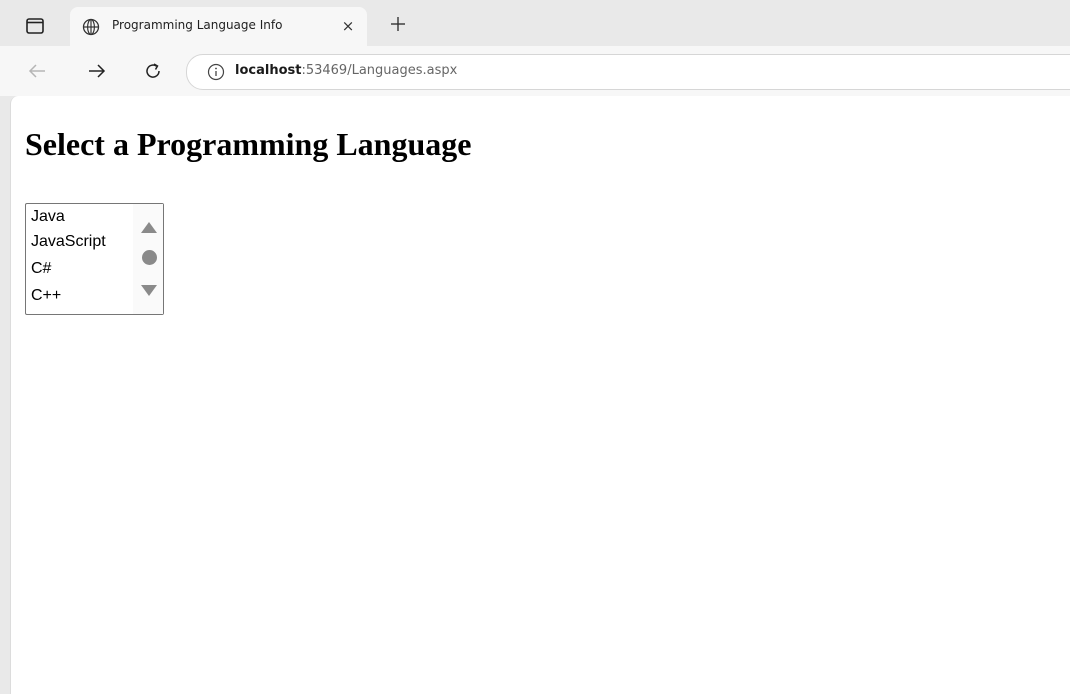 This screenshot has width=1070, height=694. I want to click on scroll-thumb, so click(149, 257).